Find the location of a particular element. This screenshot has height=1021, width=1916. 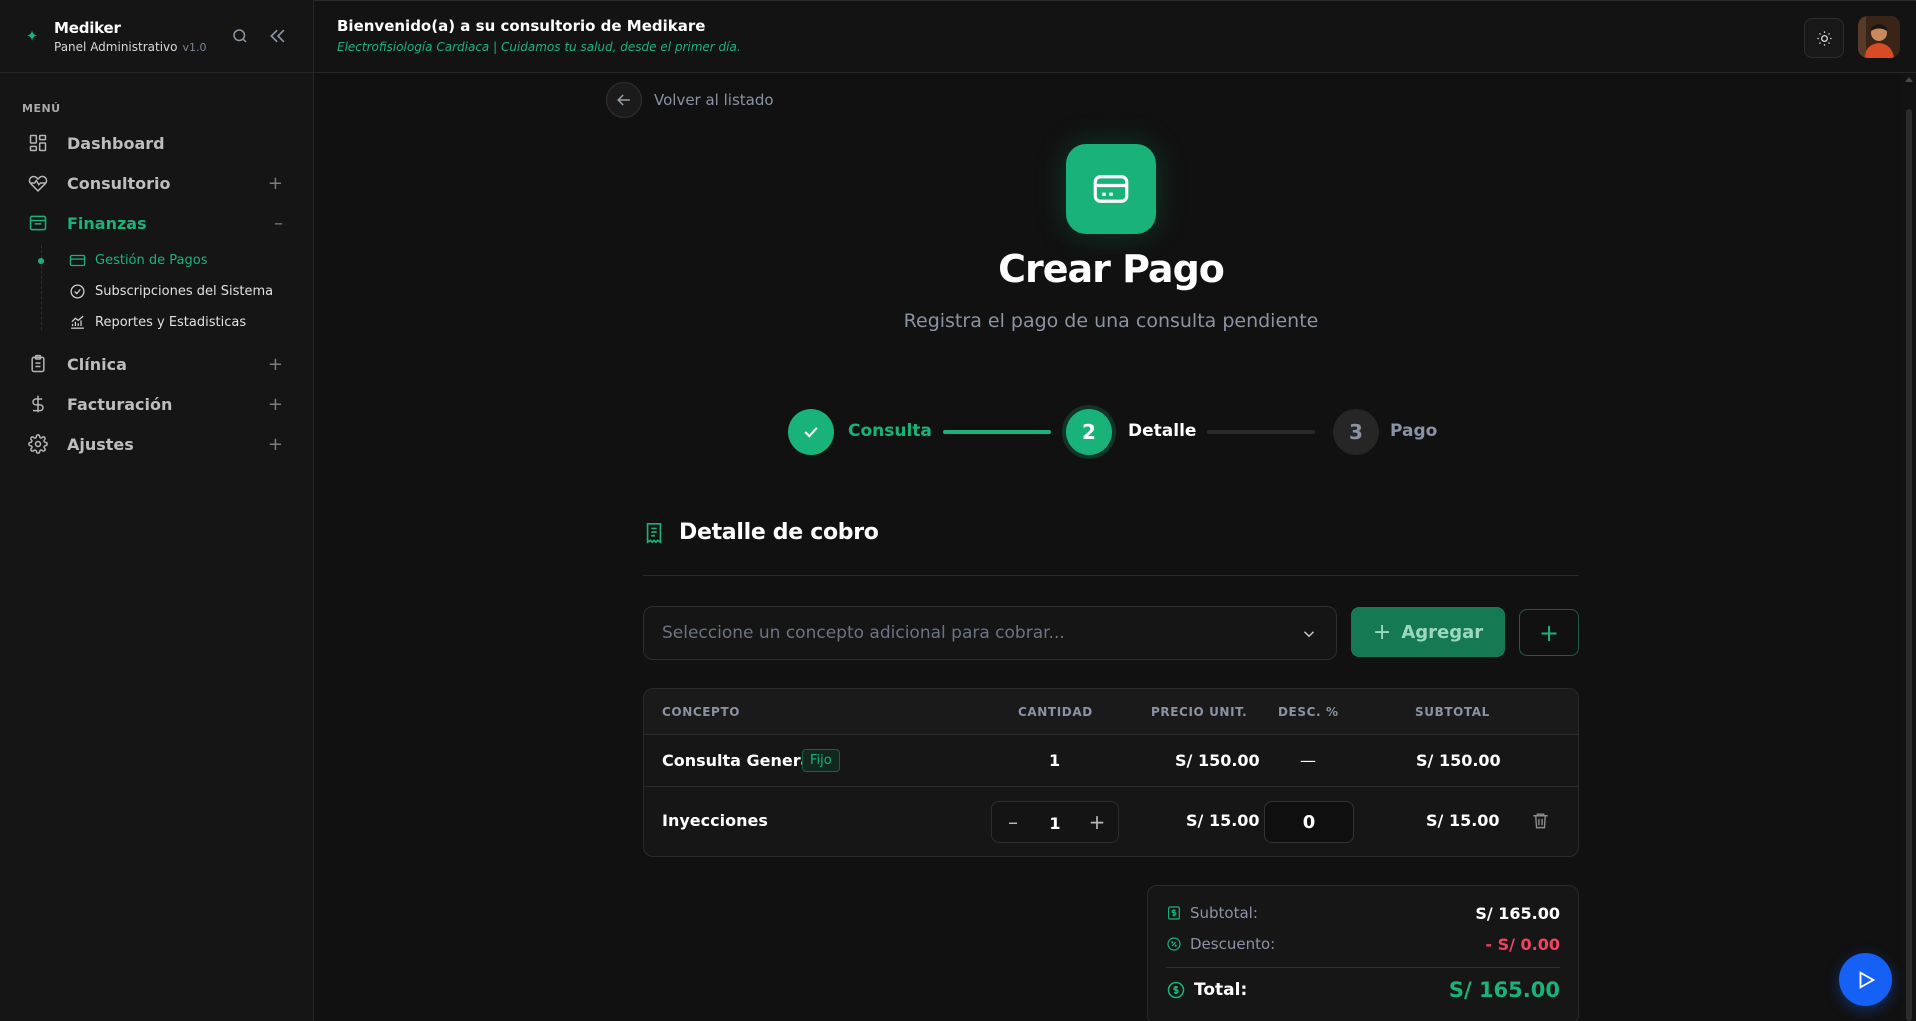

avatar is located at coordinates (1879, 37).